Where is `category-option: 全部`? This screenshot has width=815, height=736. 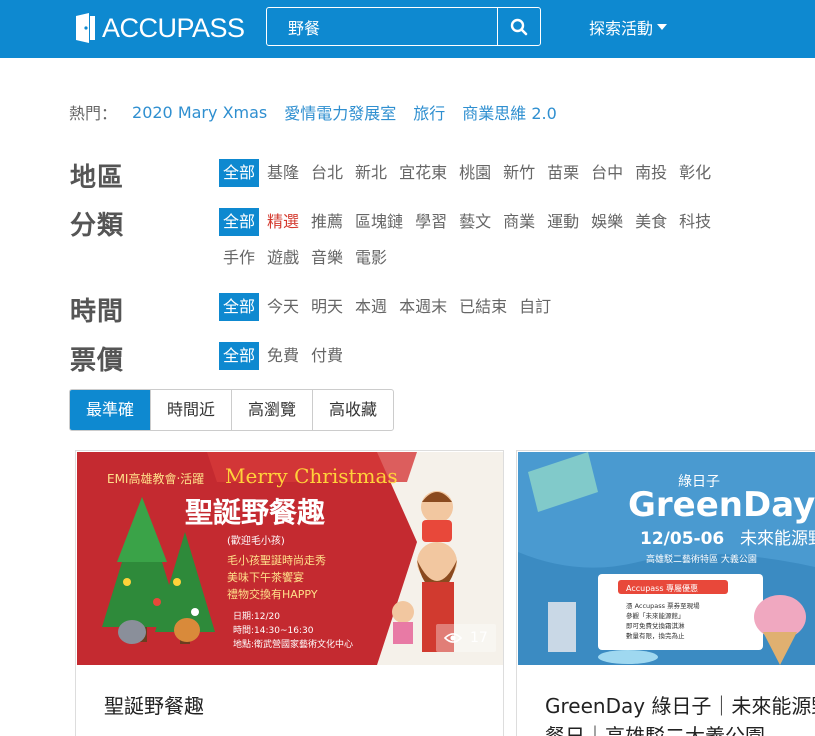 category-option: 全部 is located at coordinates (239, 222).